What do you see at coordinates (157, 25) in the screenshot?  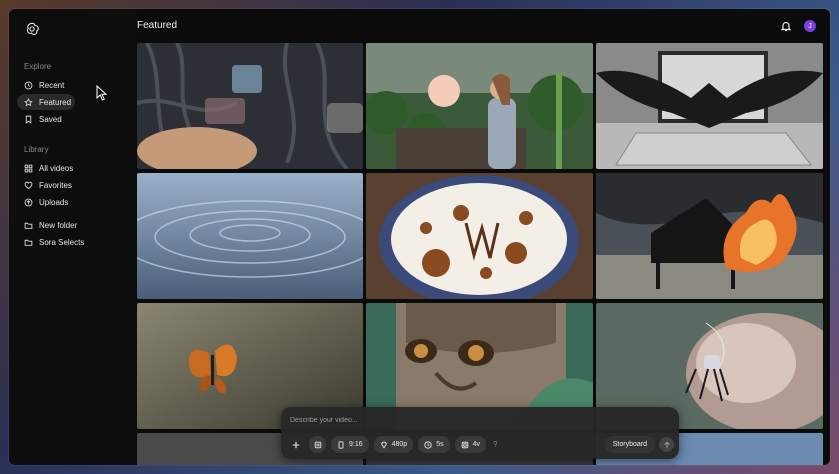 I see `page-title: Featured` at bounding box center [157, 25].